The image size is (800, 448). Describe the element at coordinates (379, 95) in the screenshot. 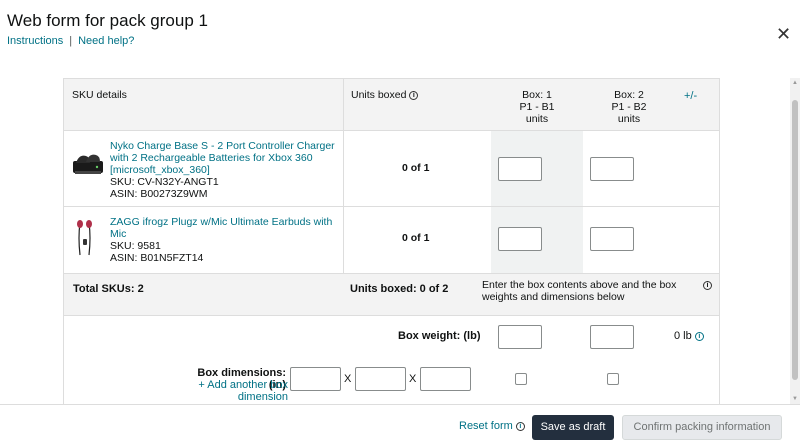

I see `units-boxed-label: Units boxed` at that location.